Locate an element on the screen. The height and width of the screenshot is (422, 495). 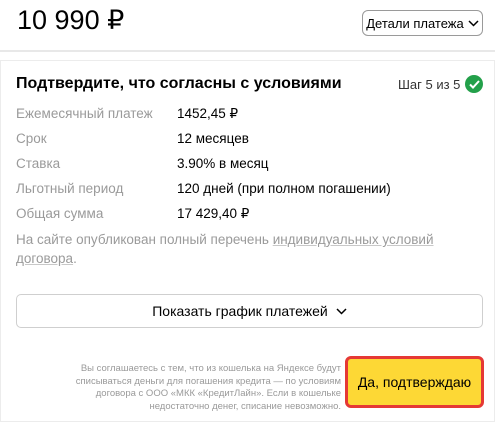
confirm-button: Да, подтверждаю is located at coordinates (414, 382).